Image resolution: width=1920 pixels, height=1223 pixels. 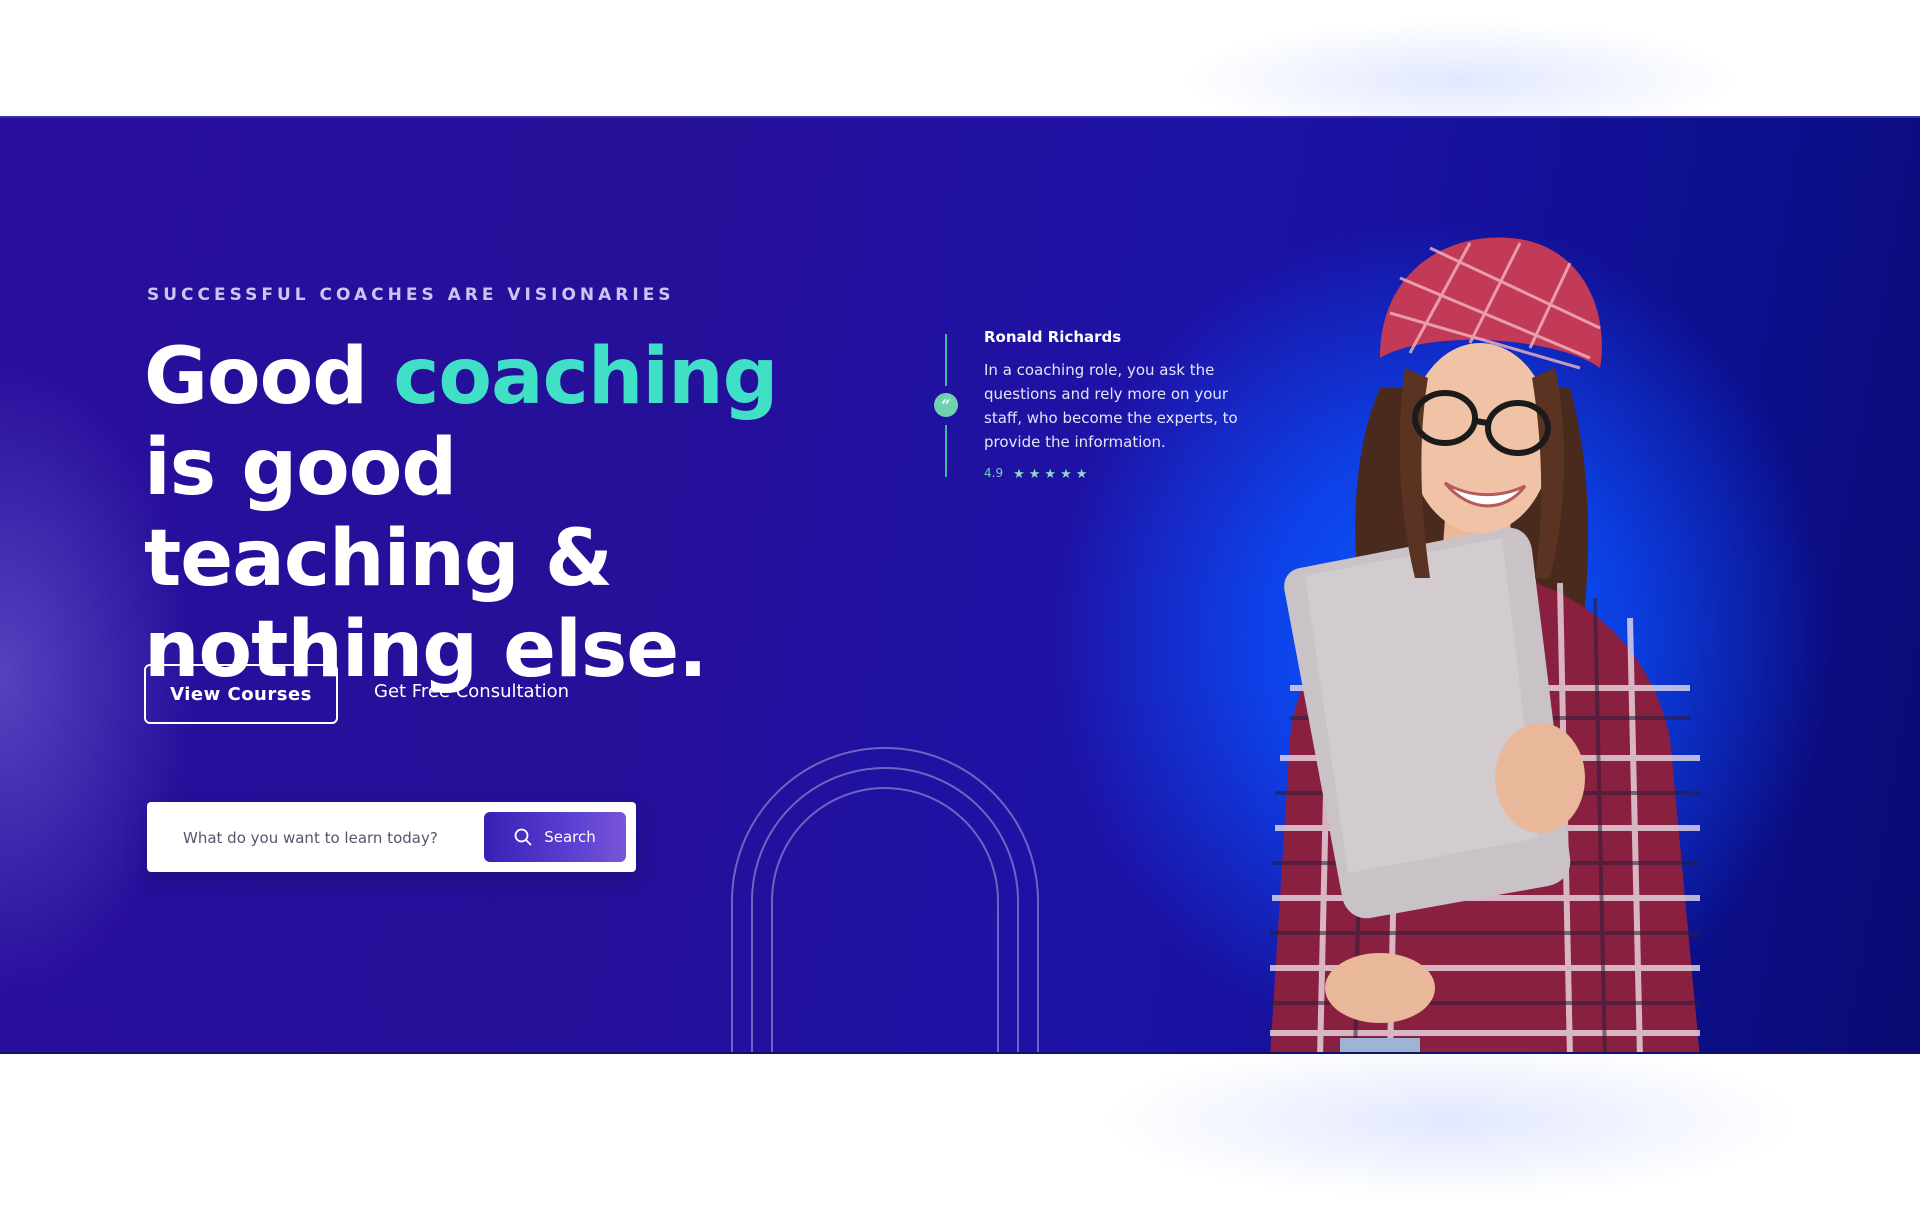 What do you see at coordinates (269, 377) in the screenshot?
I see `headline-part-1: Good` at bounding box center [269, 377].